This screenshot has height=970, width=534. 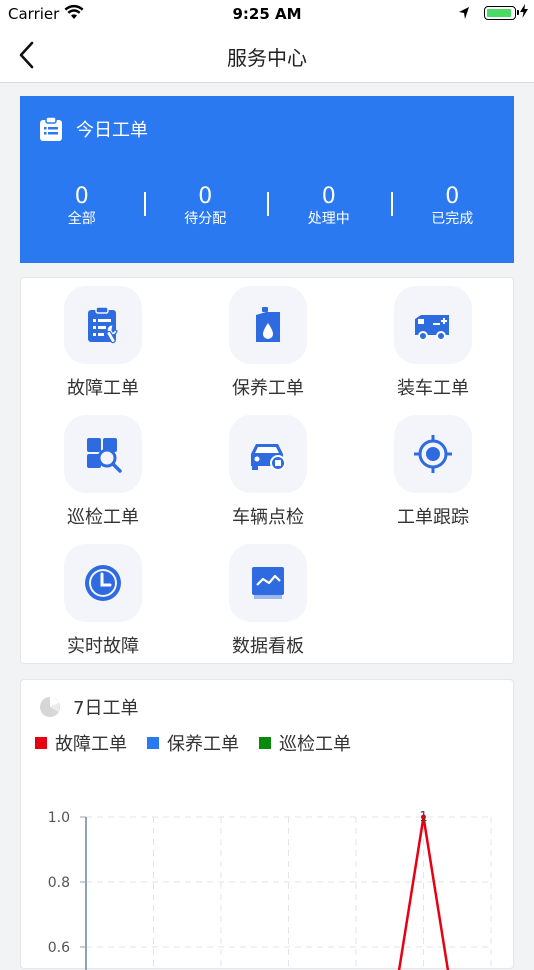 I want to click on menu-fault-order: 故障工单, so click(x=103, y=338).